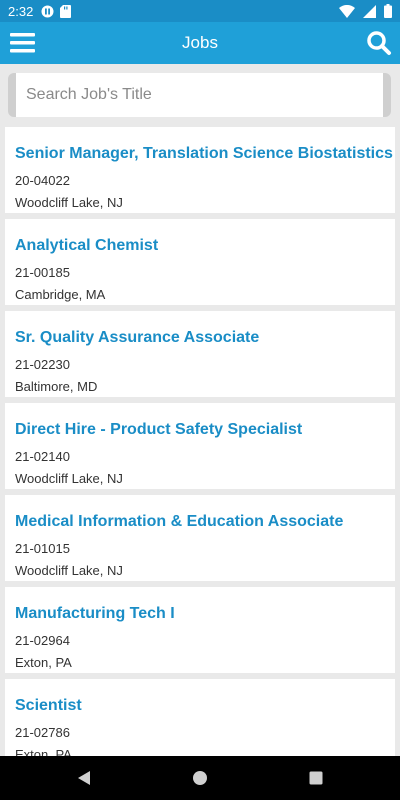 The height and width of the screenshot is (800, 400). I want to click on signal-icon, so click(369, 11).